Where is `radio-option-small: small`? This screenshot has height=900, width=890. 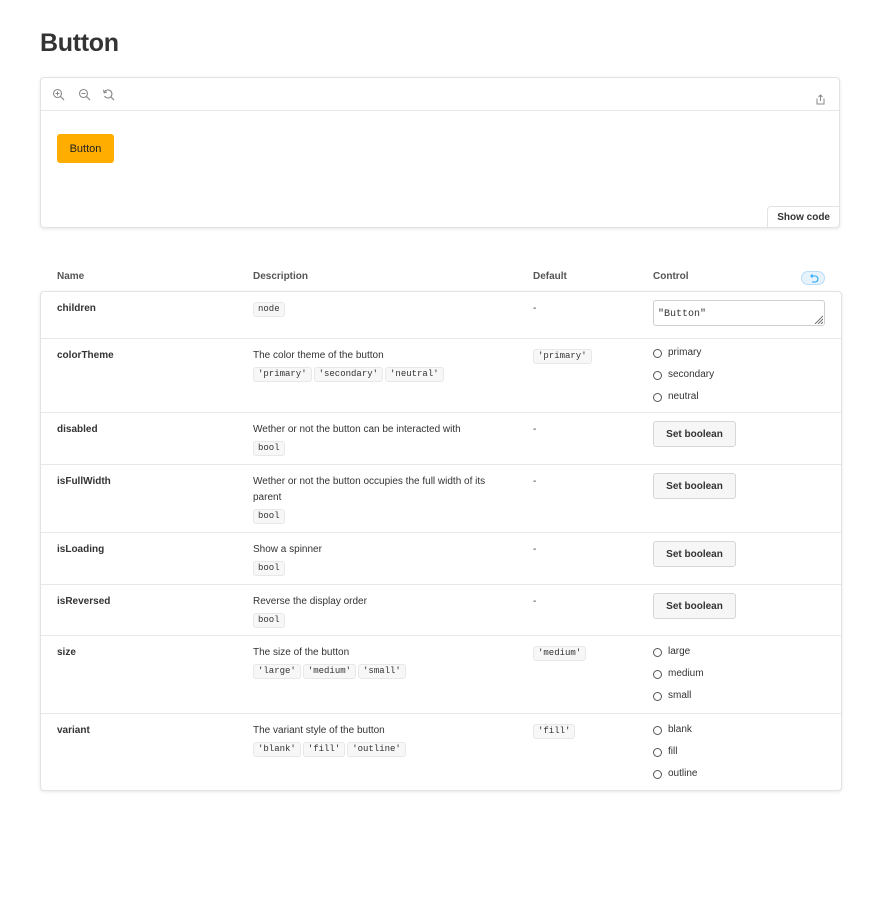
radio-option-small: small is located at coordinates (678, 696).